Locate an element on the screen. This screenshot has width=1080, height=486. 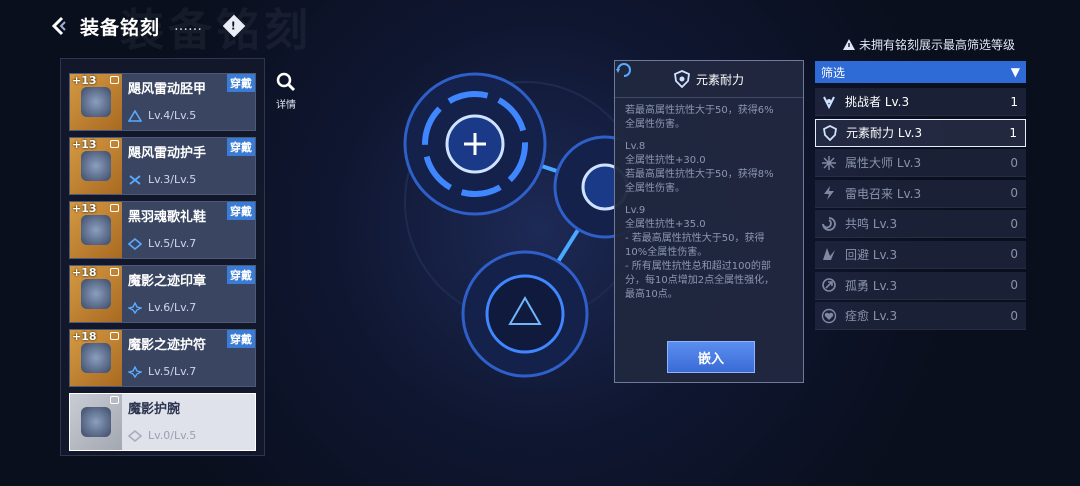
equip-thumb is located at coordinates (96, 422).